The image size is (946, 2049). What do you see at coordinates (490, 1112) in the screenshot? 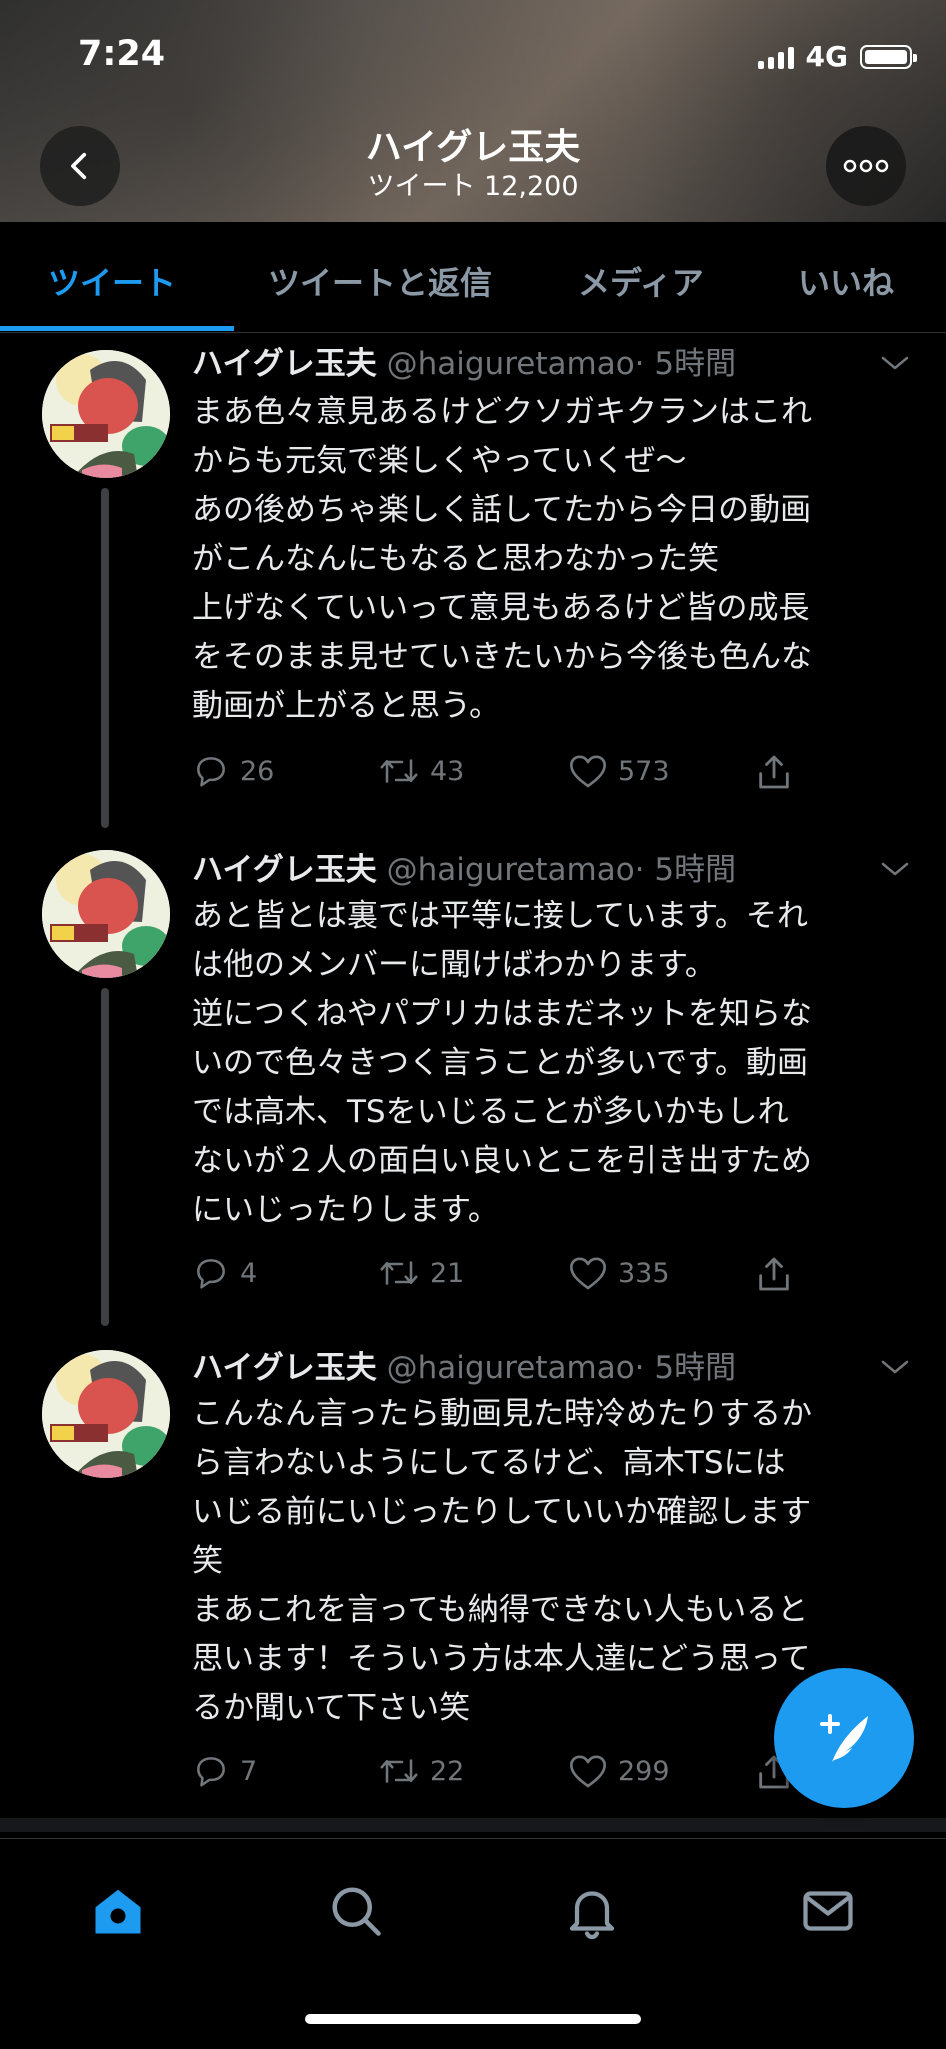
I see `tweet-line: では高木、TSをいじることが多いかもしれ` at bounding box center [490, 1112].